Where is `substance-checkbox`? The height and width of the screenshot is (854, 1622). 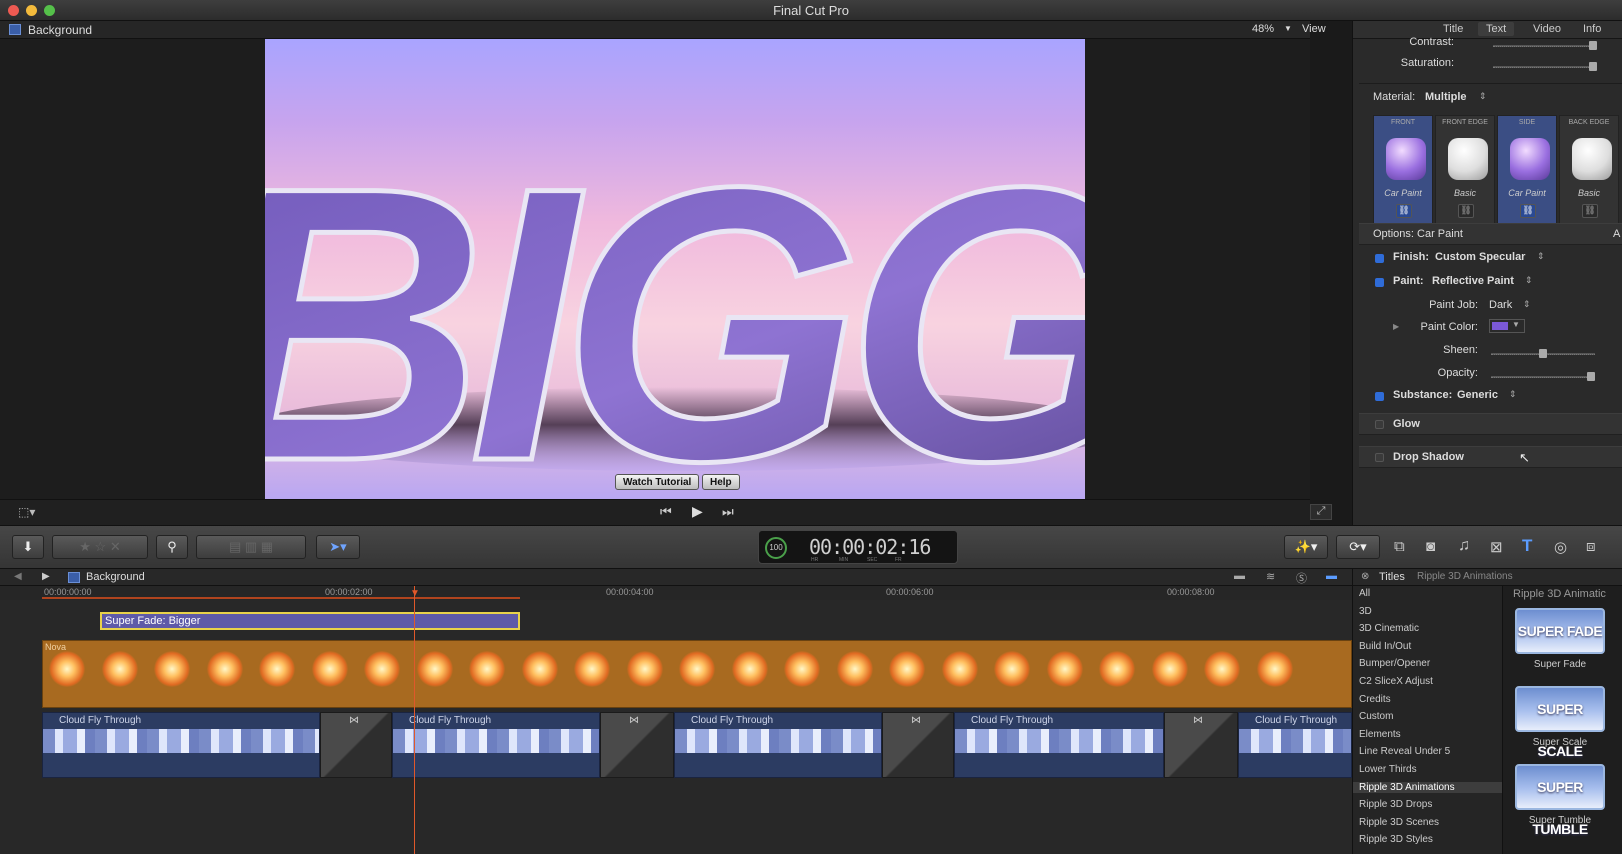 substance-checkbox is located at coordinates (1379, 396).